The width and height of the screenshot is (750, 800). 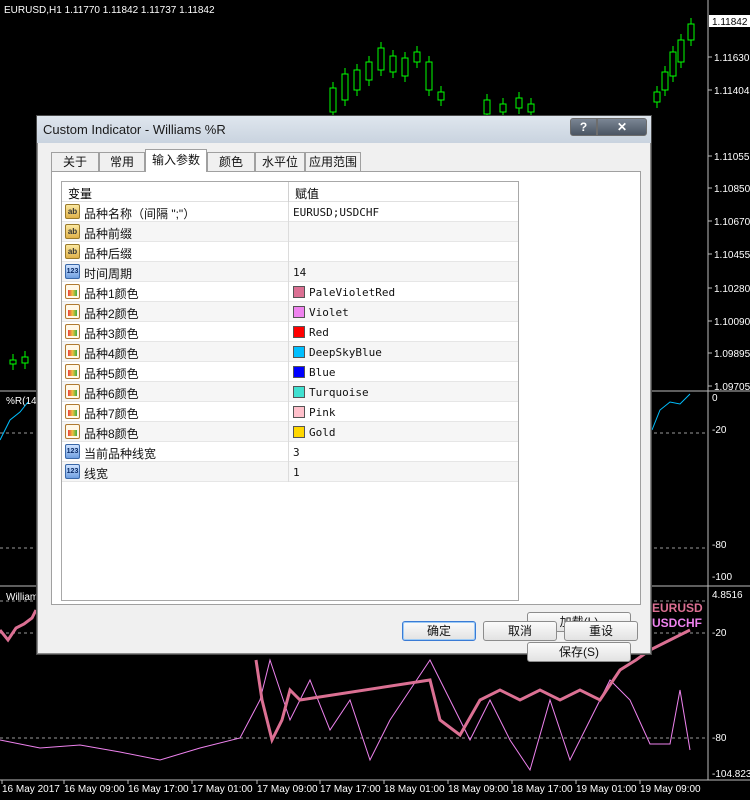 I want to click on param-row: ab 品种后缀, so click(x=290, y=252).